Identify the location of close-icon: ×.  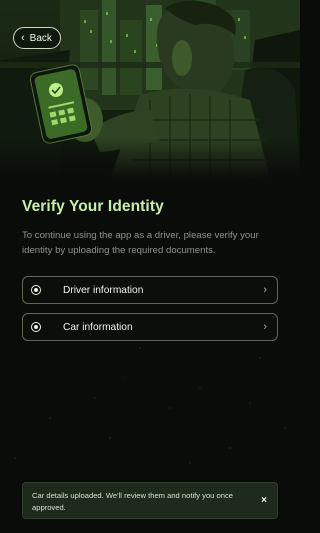
(264, 501).